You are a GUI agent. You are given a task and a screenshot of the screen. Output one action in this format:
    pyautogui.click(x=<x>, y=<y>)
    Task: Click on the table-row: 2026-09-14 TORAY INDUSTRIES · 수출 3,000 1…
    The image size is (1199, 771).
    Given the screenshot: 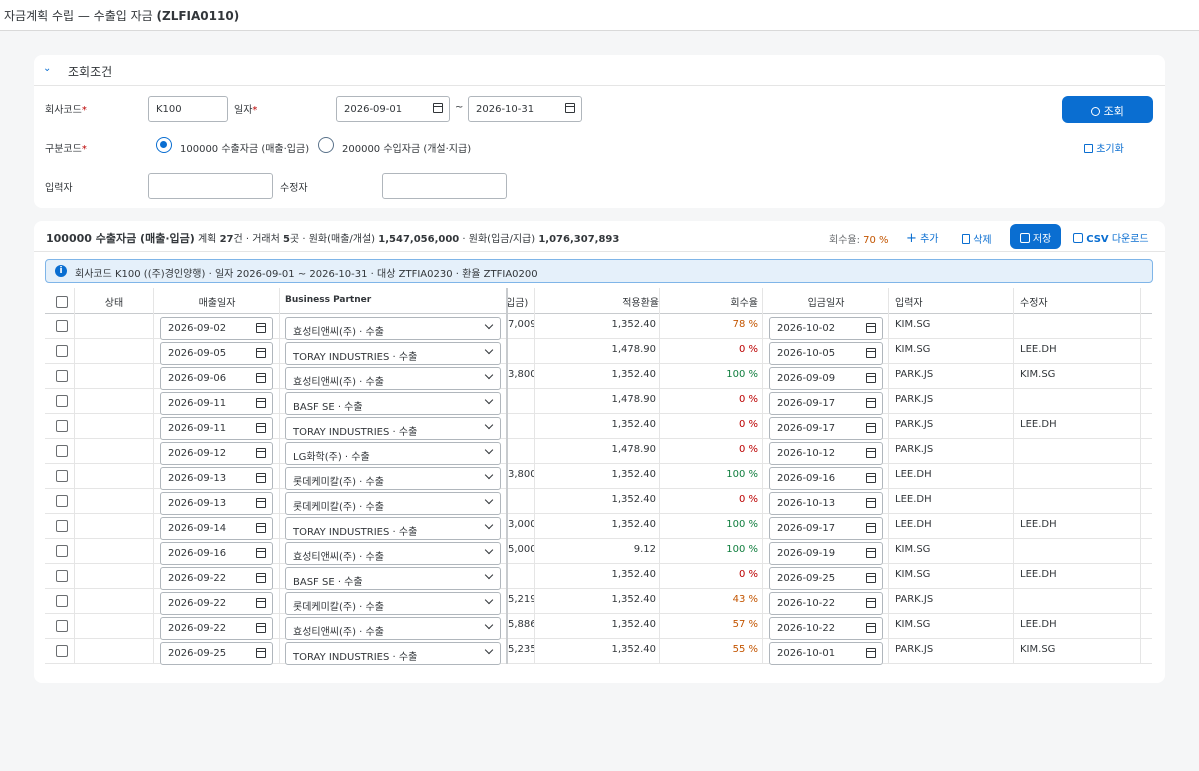 What is the action you would take?
    pyautogui.click(x=598, y=527)
    